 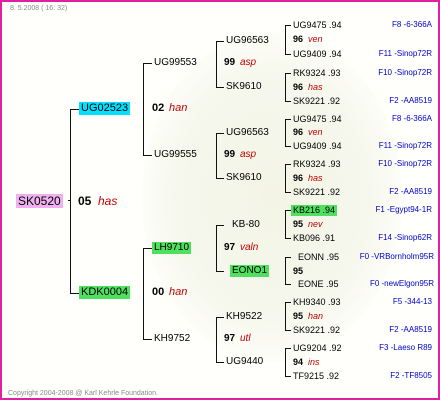 I want to click on pedigree-link: F3 -Laeso R89, so click(x=405, y=348).